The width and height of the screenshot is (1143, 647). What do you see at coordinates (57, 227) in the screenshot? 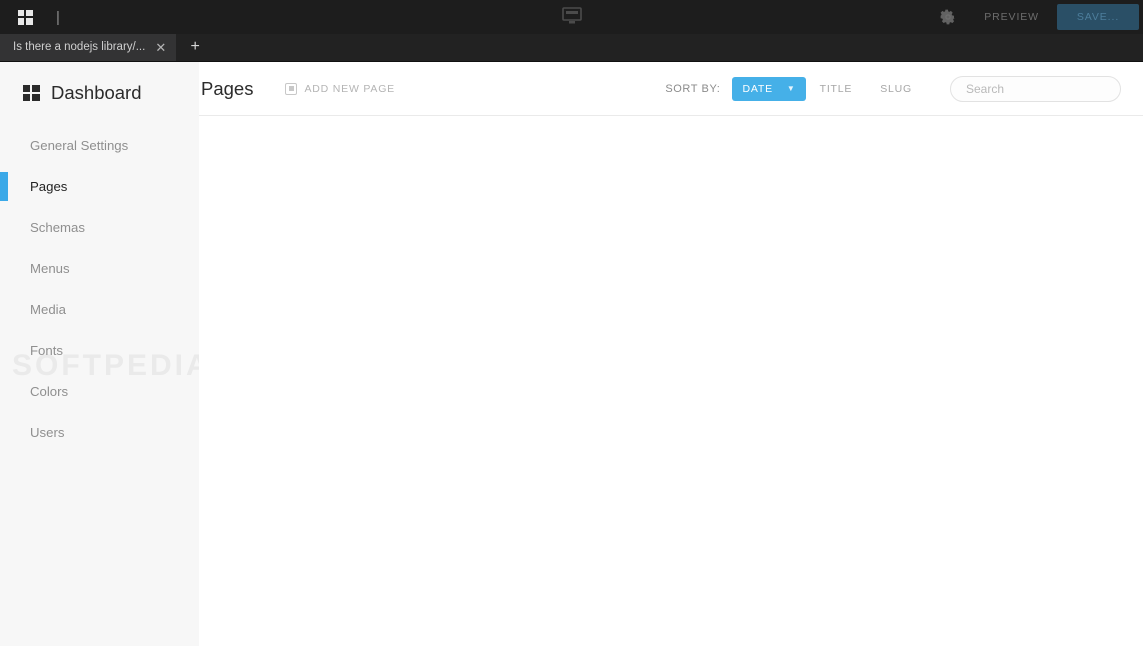
I see `sidebar-item-label: Schemas` at bounding box center [57, 227].